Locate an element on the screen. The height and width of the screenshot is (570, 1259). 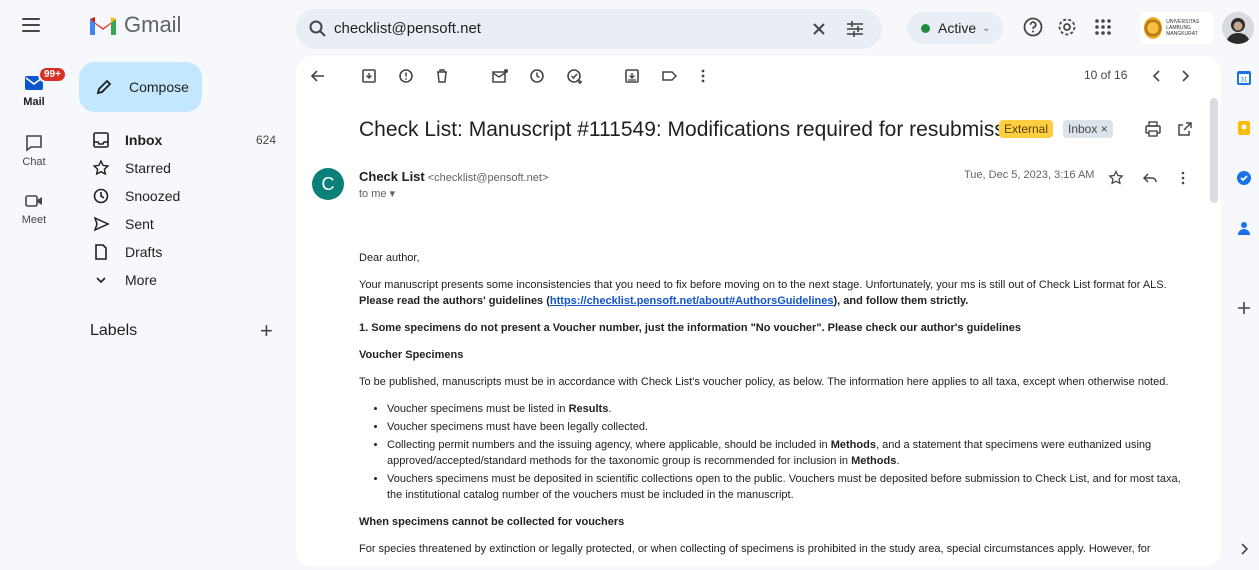
sidebar-item-label: More is located at coordinates (141, 280).